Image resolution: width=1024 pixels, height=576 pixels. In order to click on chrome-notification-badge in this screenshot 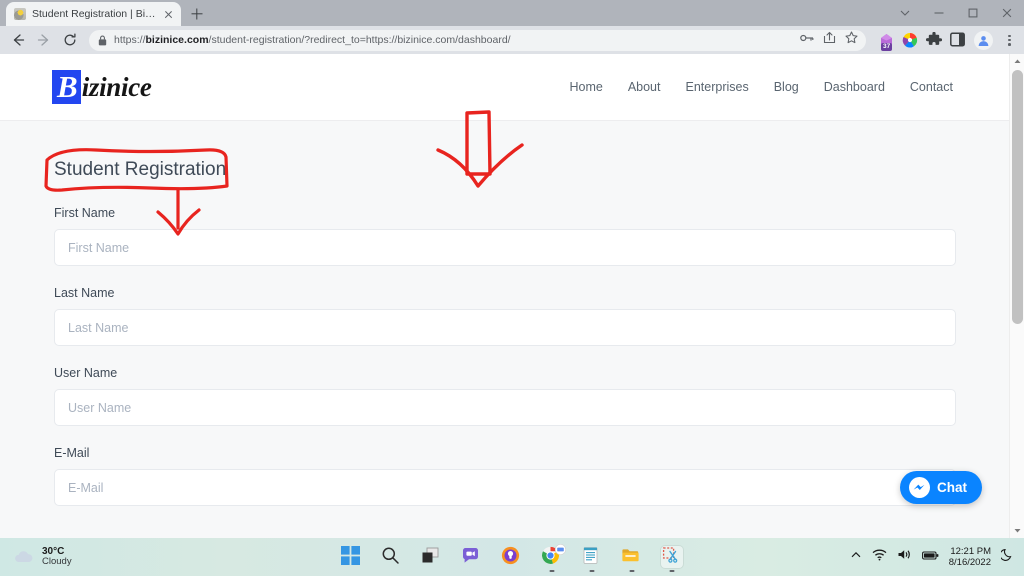, I will do `click(560, 549)`.